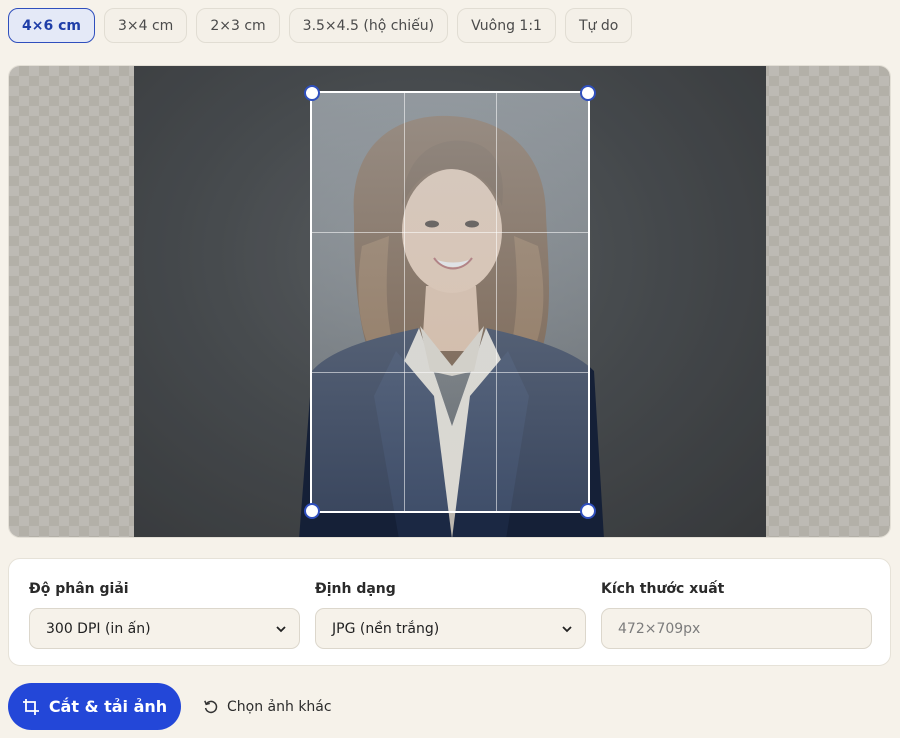  What do you see at coordinates (279, 706) in the screenshot?
I see `choose-other-label: Chọn ảnh khác` at bounding box center [279, 706].